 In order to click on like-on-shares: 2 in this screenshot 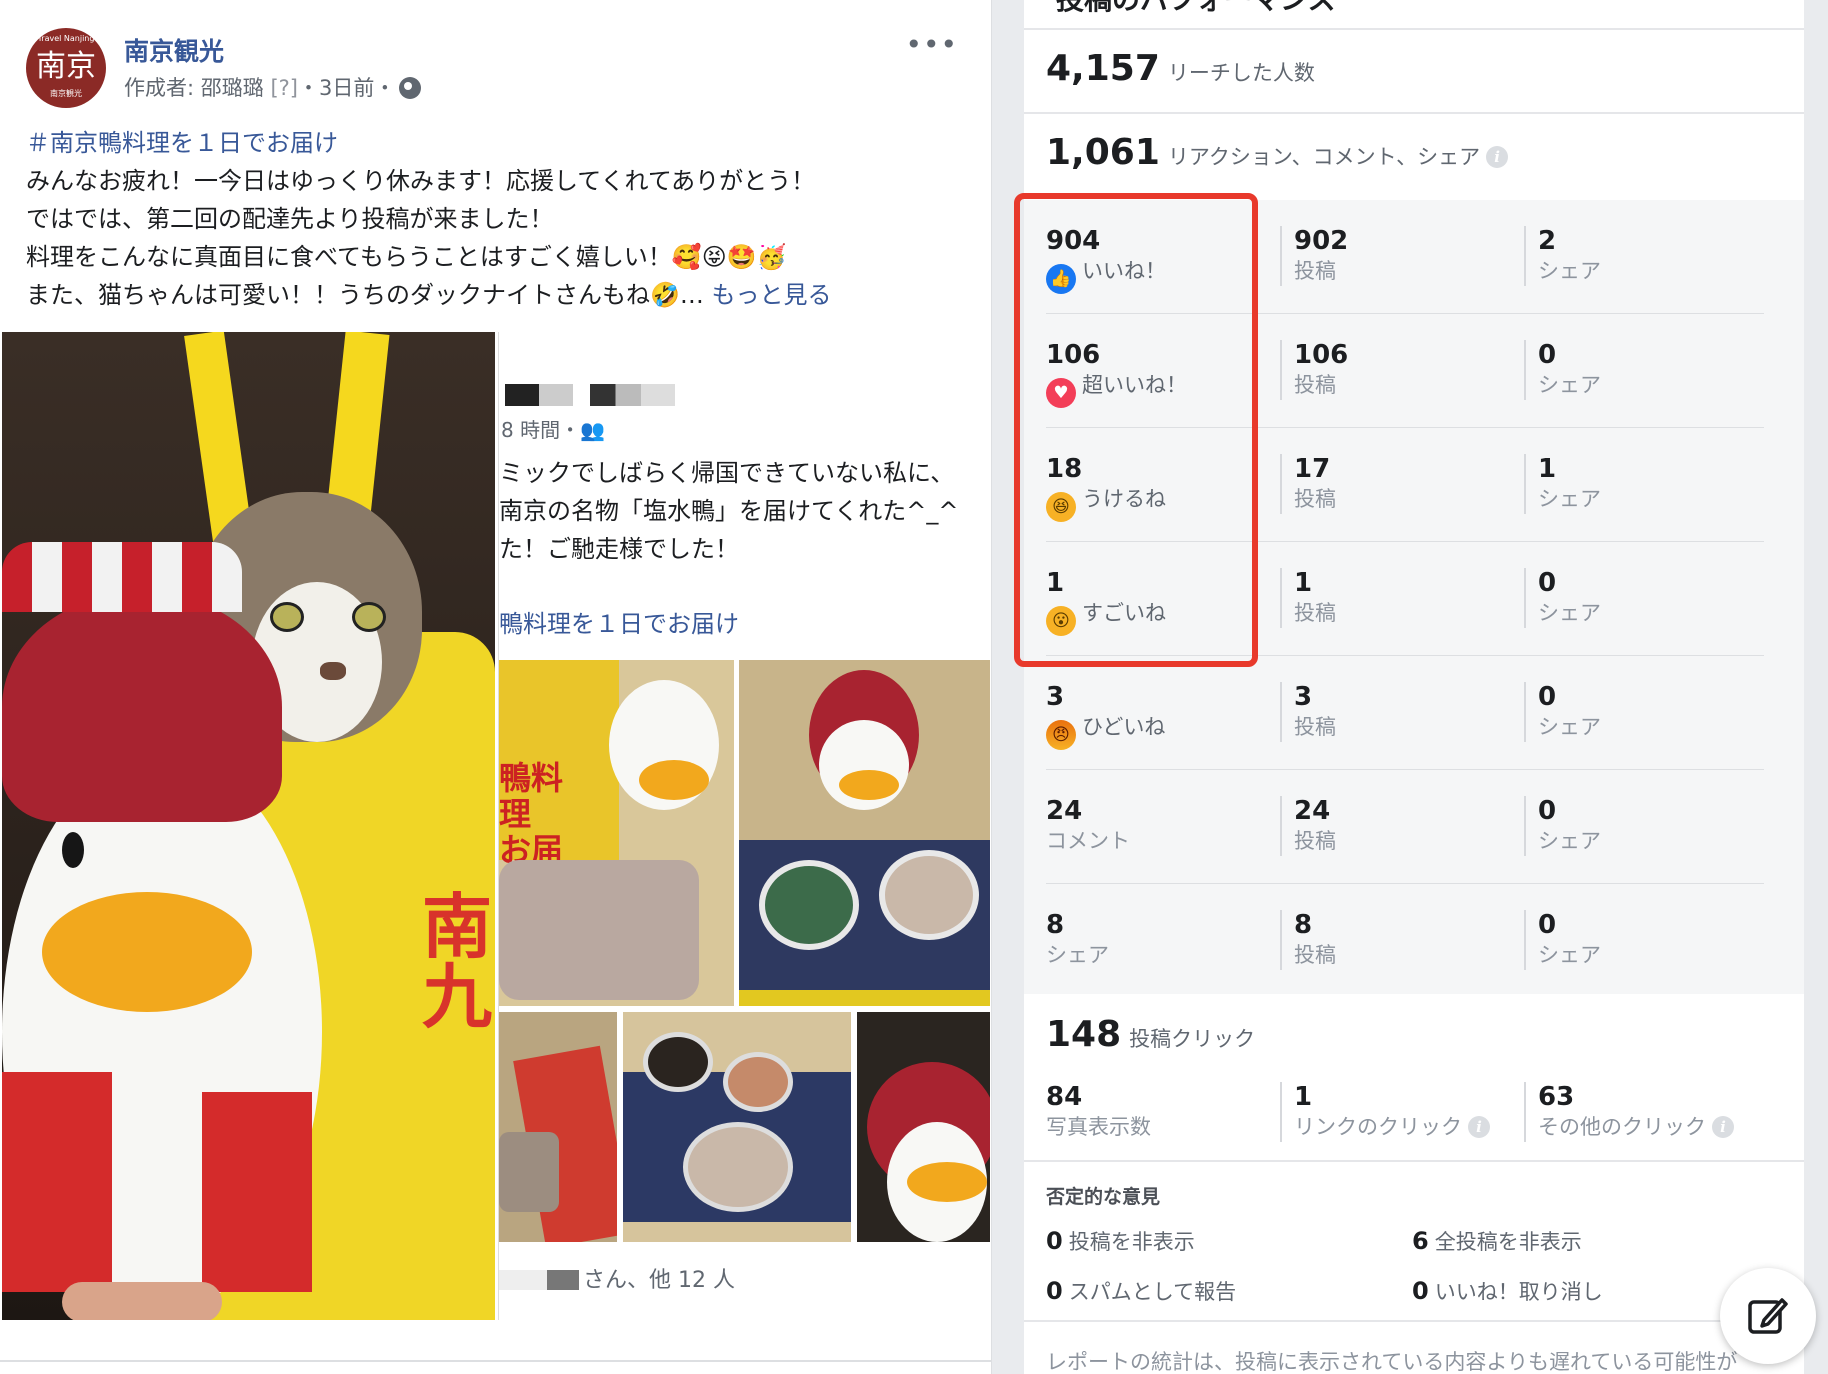, I will do `click(1547, 241)`.